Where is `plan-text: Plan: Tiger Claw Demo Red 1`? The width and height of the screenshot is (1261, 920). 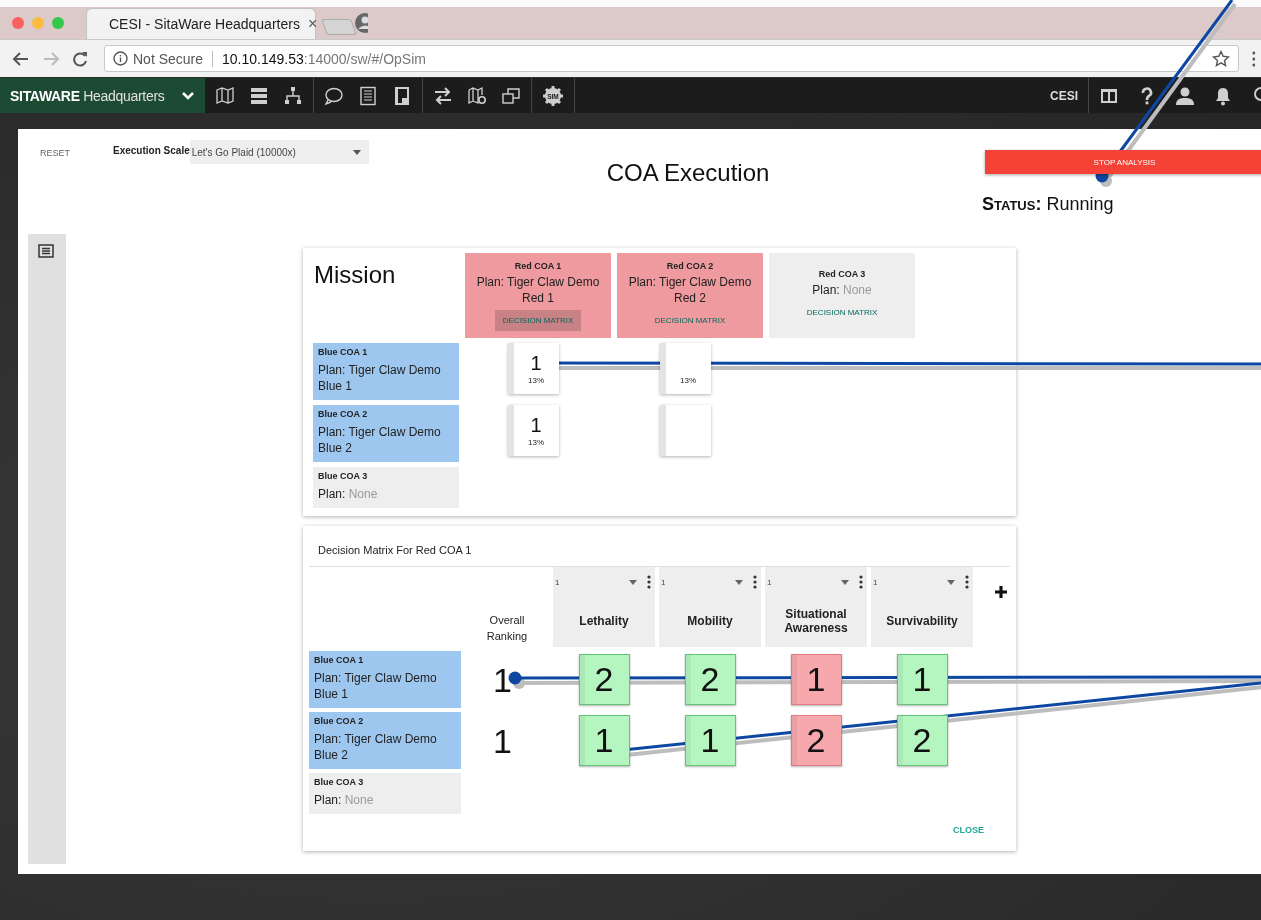
plan-text: Plan: Tiger Claw Demo Red 1 is located at coordinates (538, 289).